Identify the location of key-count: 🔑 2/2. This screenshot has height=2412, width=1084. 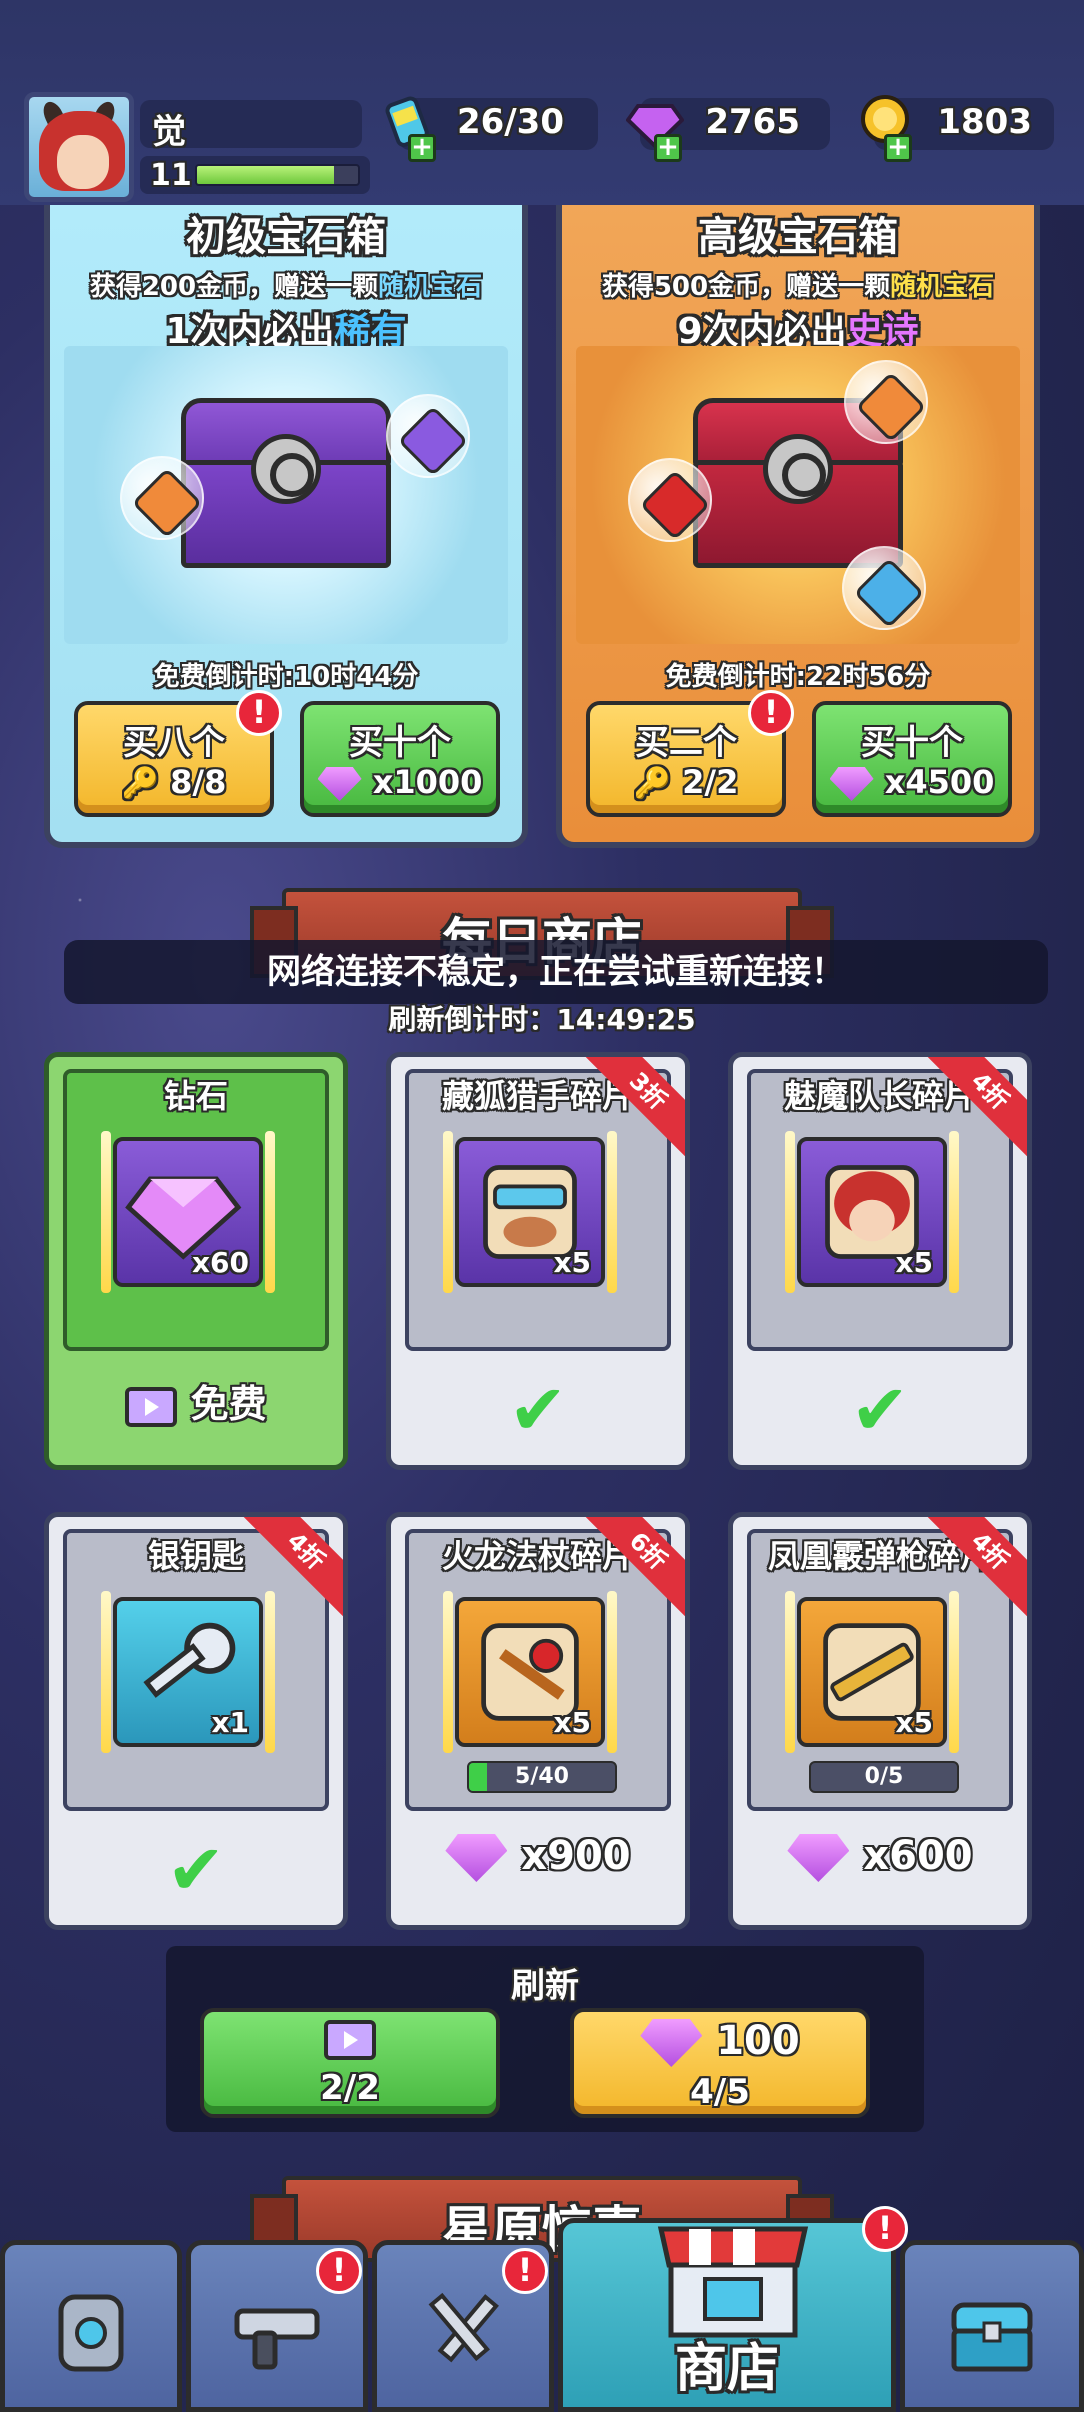
(686, 782).